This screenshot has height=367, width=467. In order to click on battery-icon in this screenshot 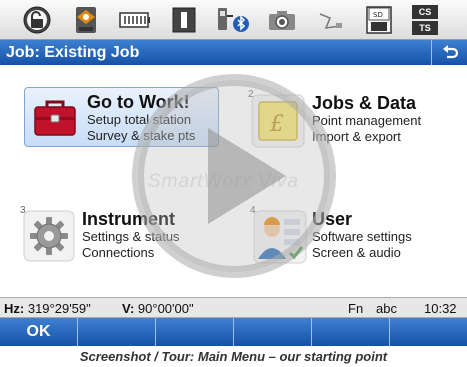, I will do `click(135, 20)`.